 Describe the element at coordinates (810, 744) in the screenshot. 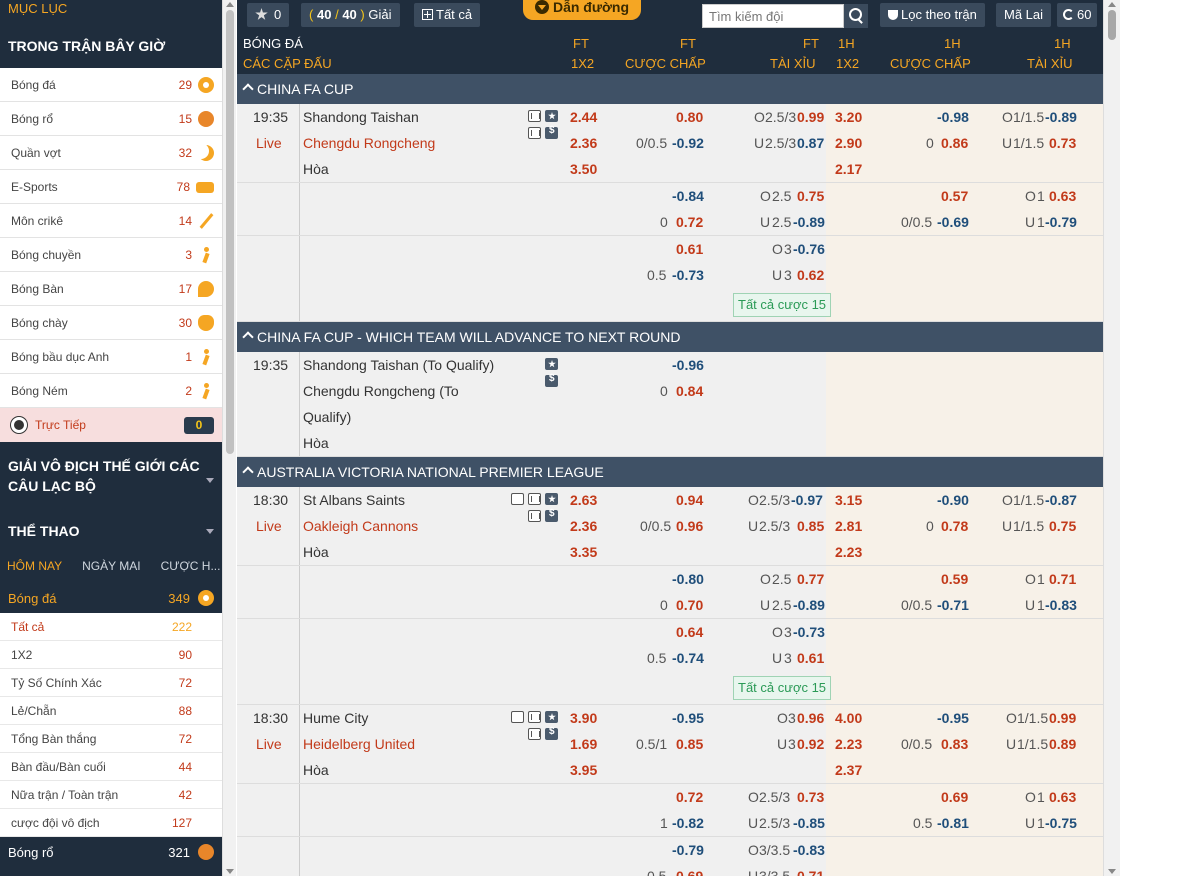

I see `odd-ft-under: 0.92` at that location.